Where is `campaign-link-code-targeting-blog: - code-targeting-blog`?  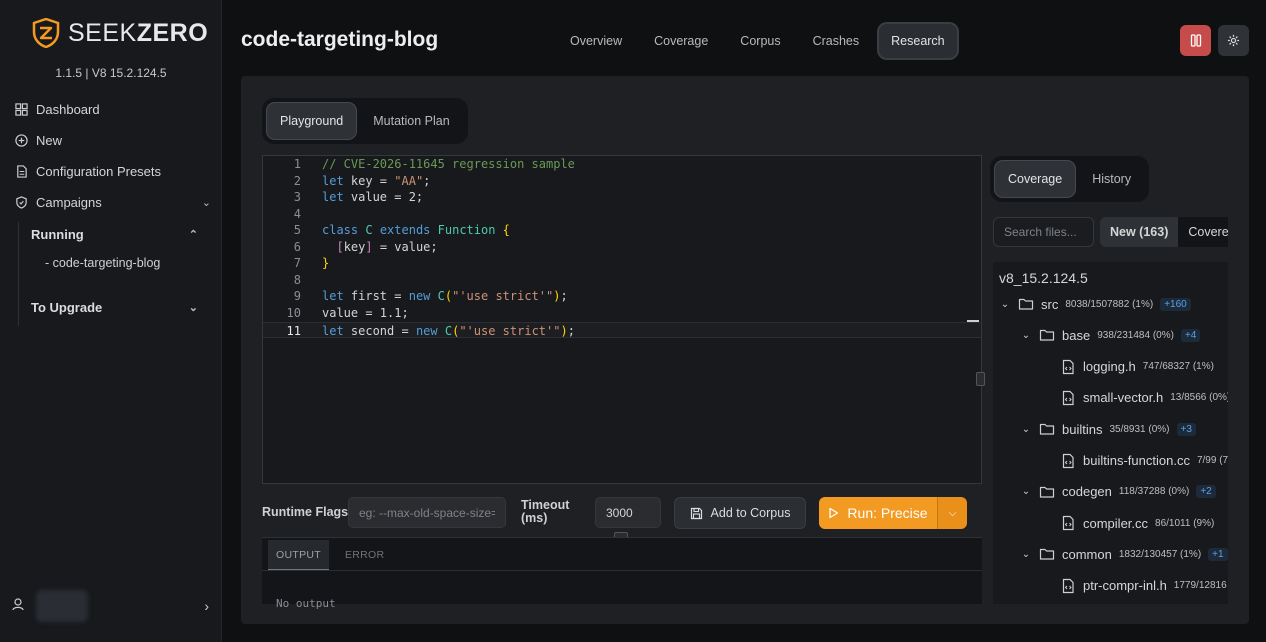 campaign-link-code-targeting-blog: - code-targeting-blog is located at coordinates (102, 263).